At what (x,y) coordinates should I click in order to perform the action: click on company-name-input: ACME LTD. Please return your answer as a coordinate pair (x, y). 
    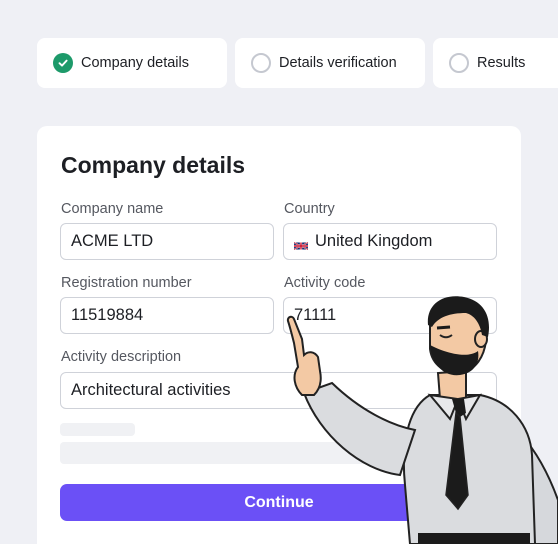
    Looking at the image, I should click on (167, 241).